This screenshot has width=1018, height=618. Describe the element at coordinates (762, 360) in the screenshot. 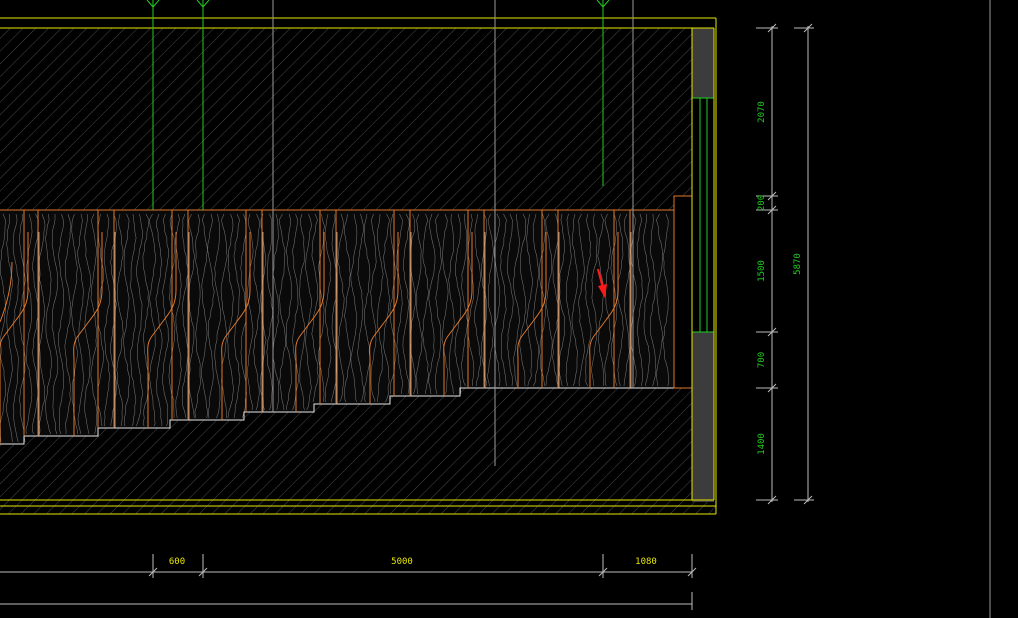

I see `dim-700: 700` at that location.